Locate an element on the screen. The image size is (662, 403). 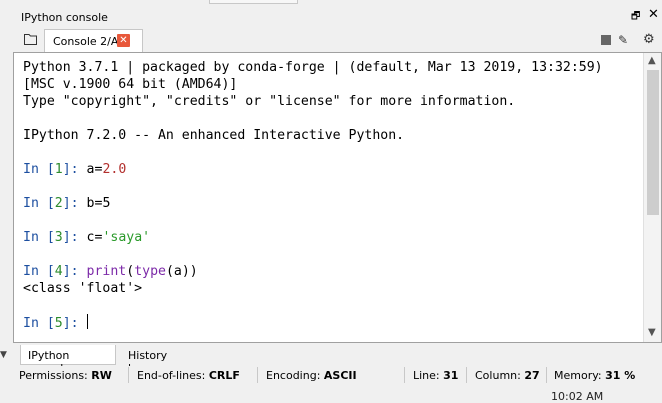
stop-icon is located at coordinates (606, 40).